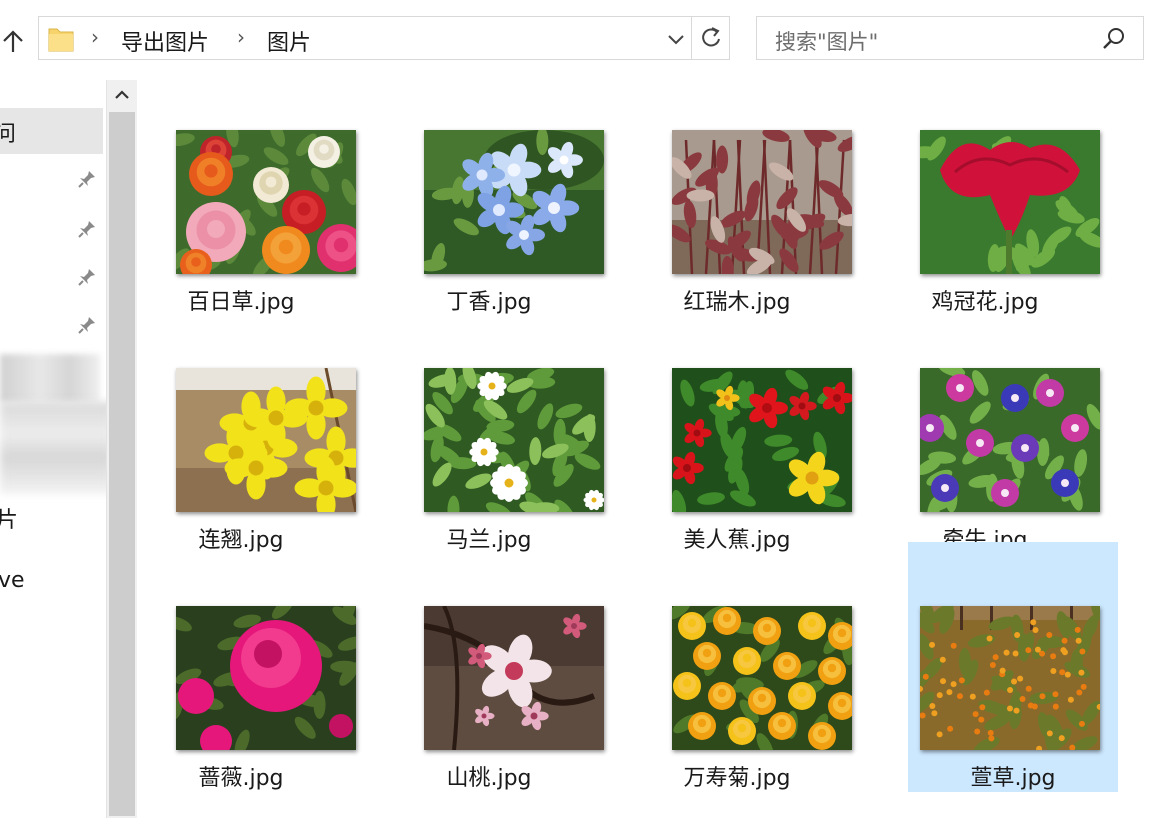  I want to click on file-name: 丁香.jpg, so click(489, 300).